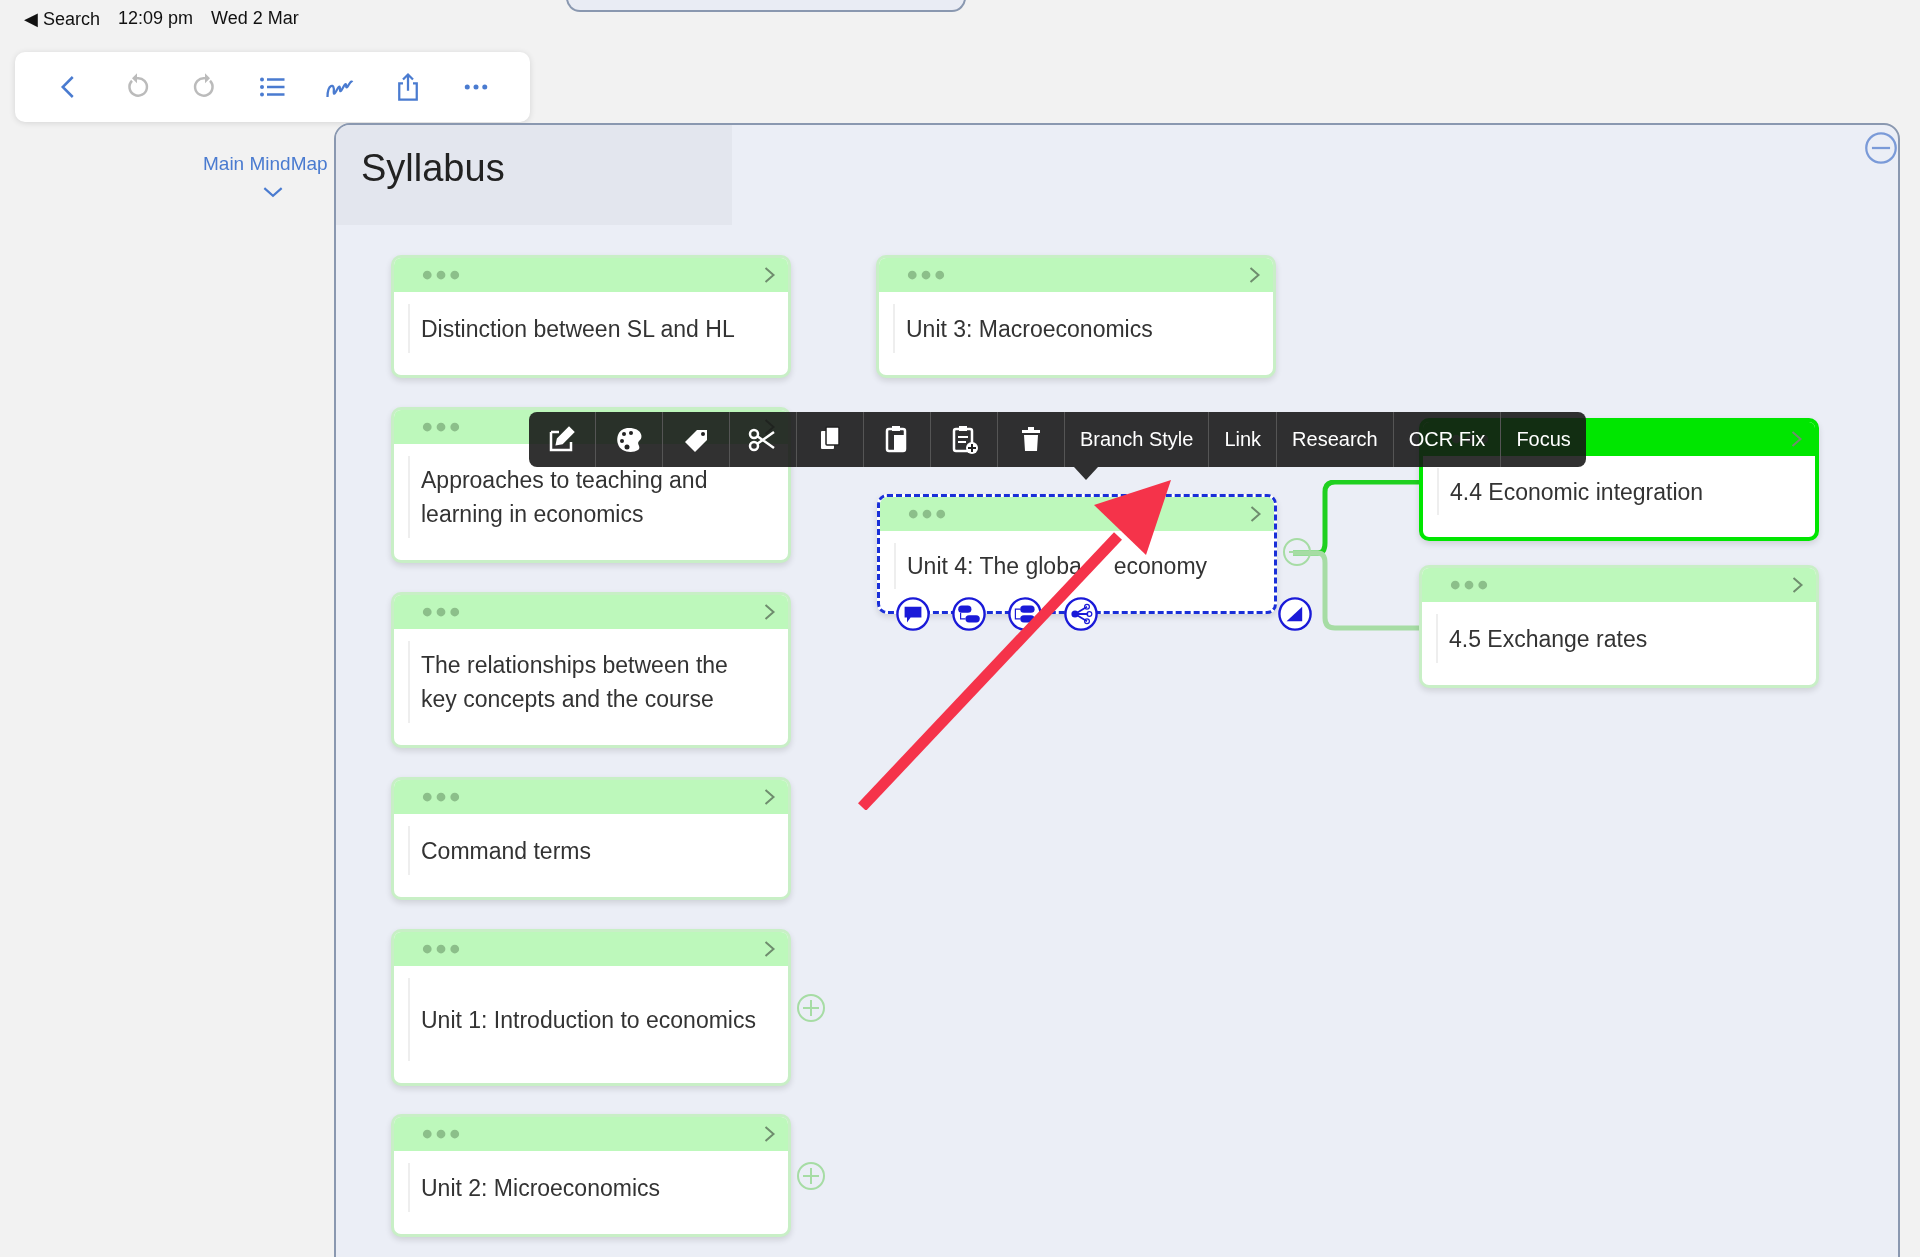 This screenshot has height=1257, width=1920. I want to click on topic-node: Unit 2: Microeconomics, so click(591, 1175).